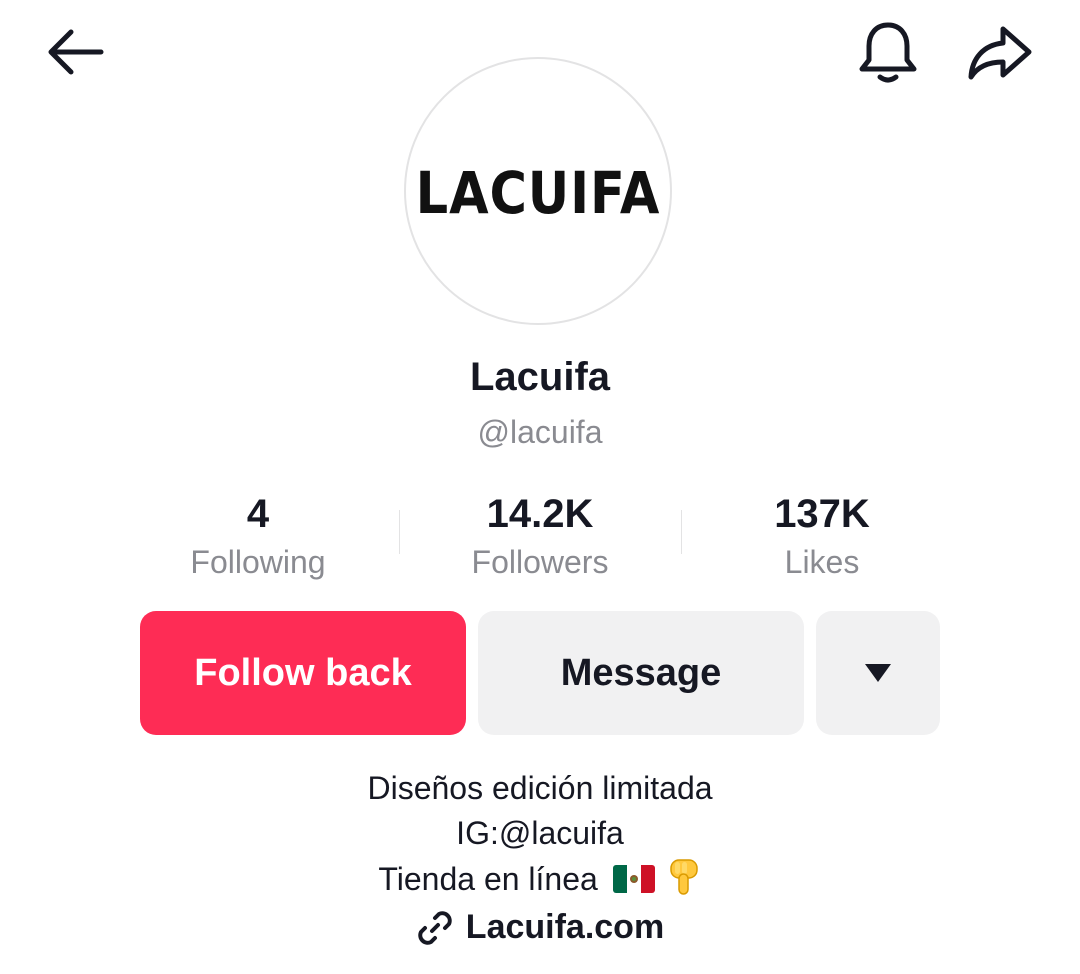 The image size is (1080, 974). I want to click on arrow-left-icon, so click(76, 52).